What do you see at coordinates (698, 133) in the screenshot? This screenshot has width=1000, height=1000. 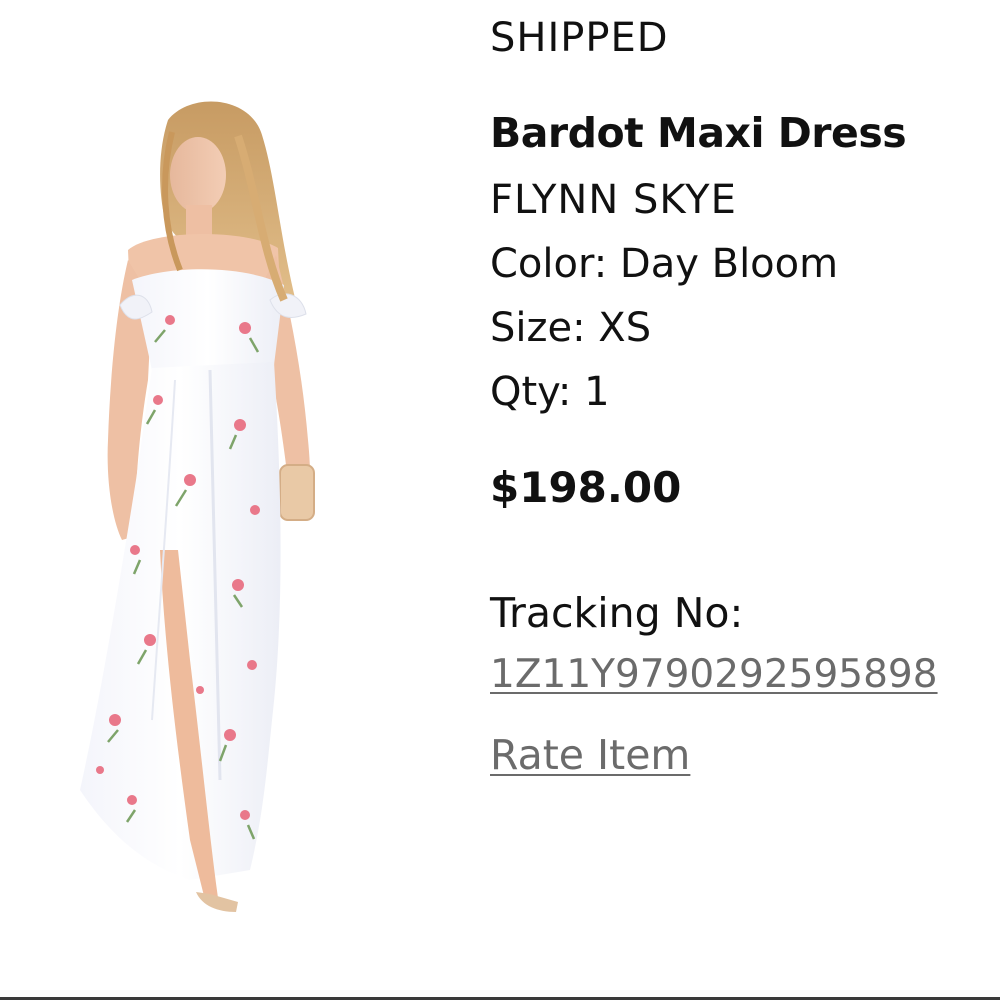 I see `product-name: Bardot Maxi Dress` at bounding box center [698, 133].